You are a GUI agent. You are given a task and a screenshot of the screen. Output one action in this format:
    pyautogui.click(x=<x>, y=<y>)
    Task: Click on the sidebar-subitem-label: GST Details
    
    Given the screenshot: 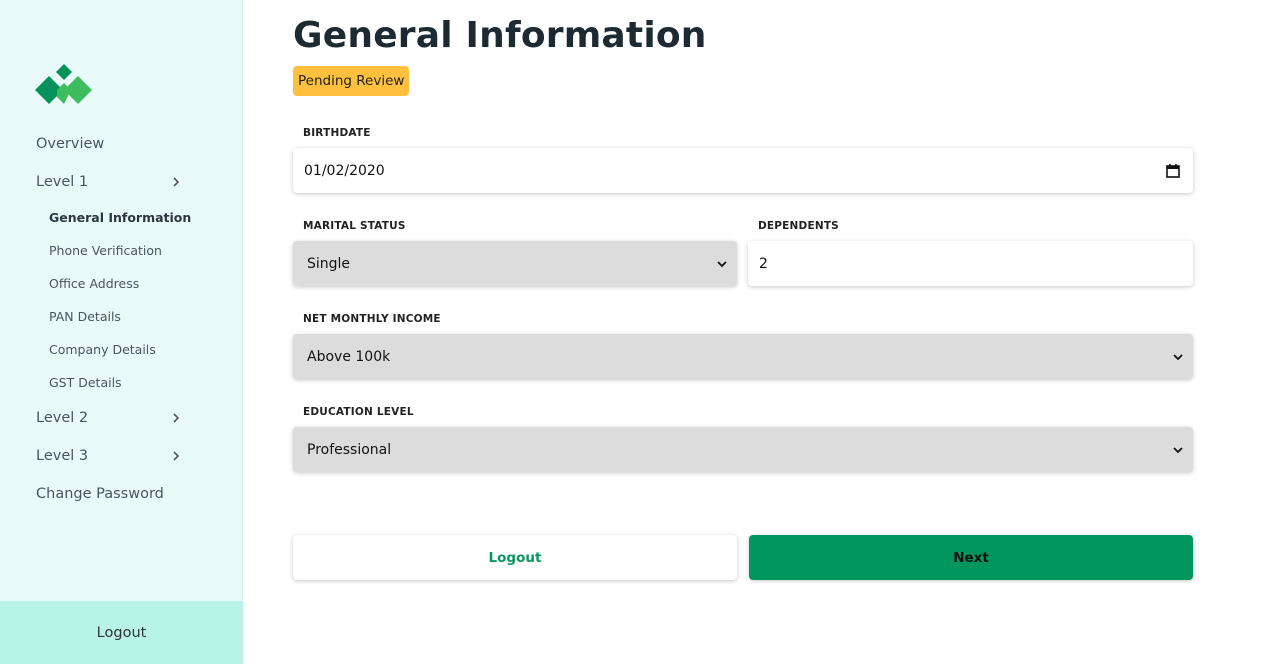 What is the action you would take?
    pyautogui.click(x=85, y=382)
    